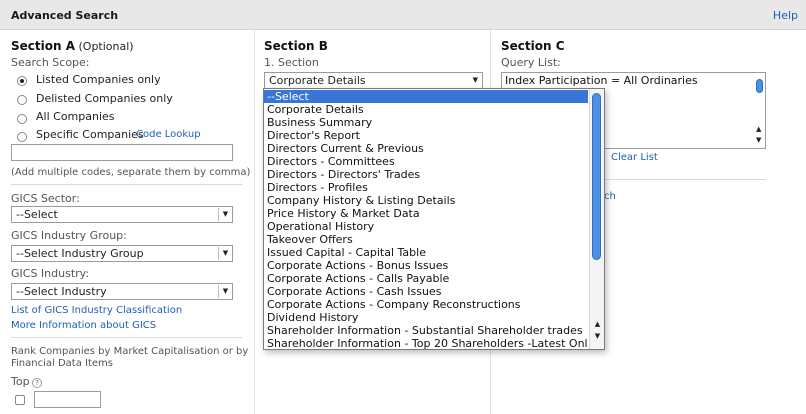  I want to click on help-icon: ?, so click(37, 383).